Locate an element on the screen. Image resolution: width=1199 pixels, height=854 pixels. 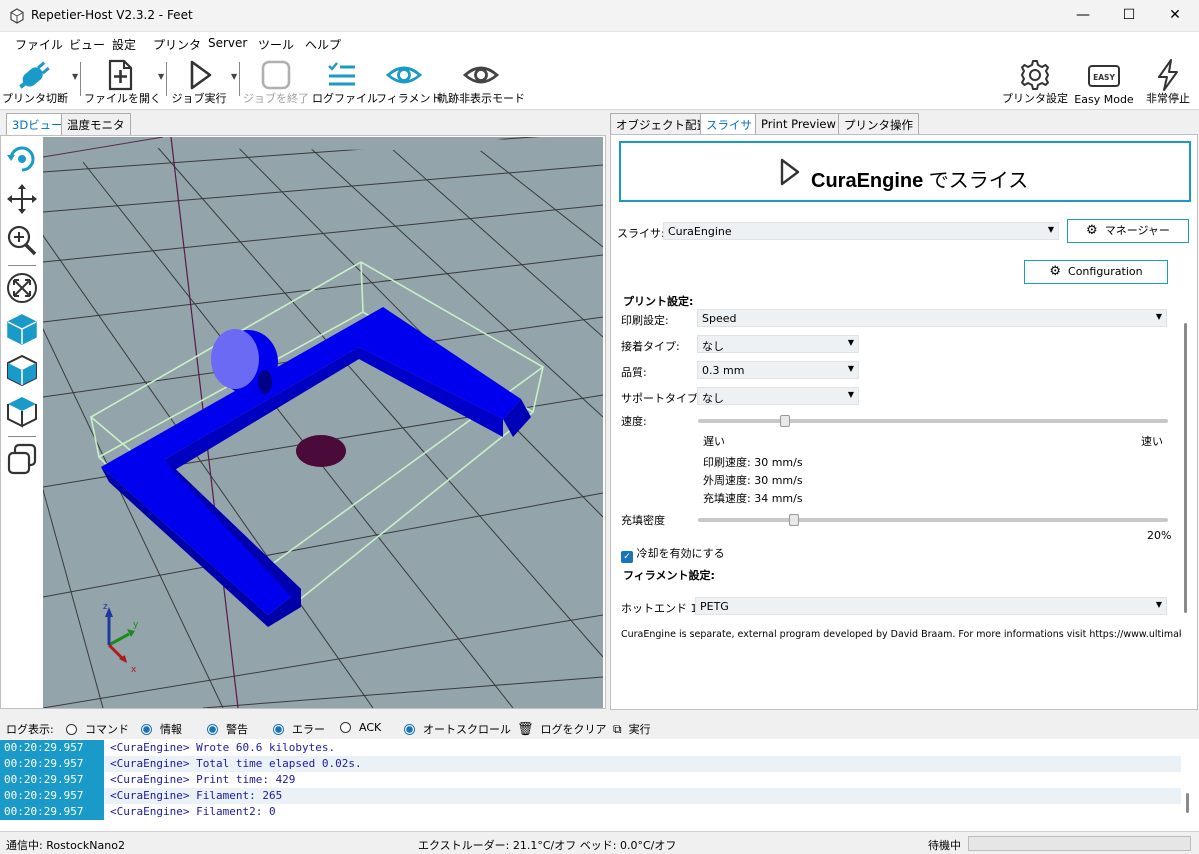
log-info-label: 情報 is located at coordinates (171, 729).